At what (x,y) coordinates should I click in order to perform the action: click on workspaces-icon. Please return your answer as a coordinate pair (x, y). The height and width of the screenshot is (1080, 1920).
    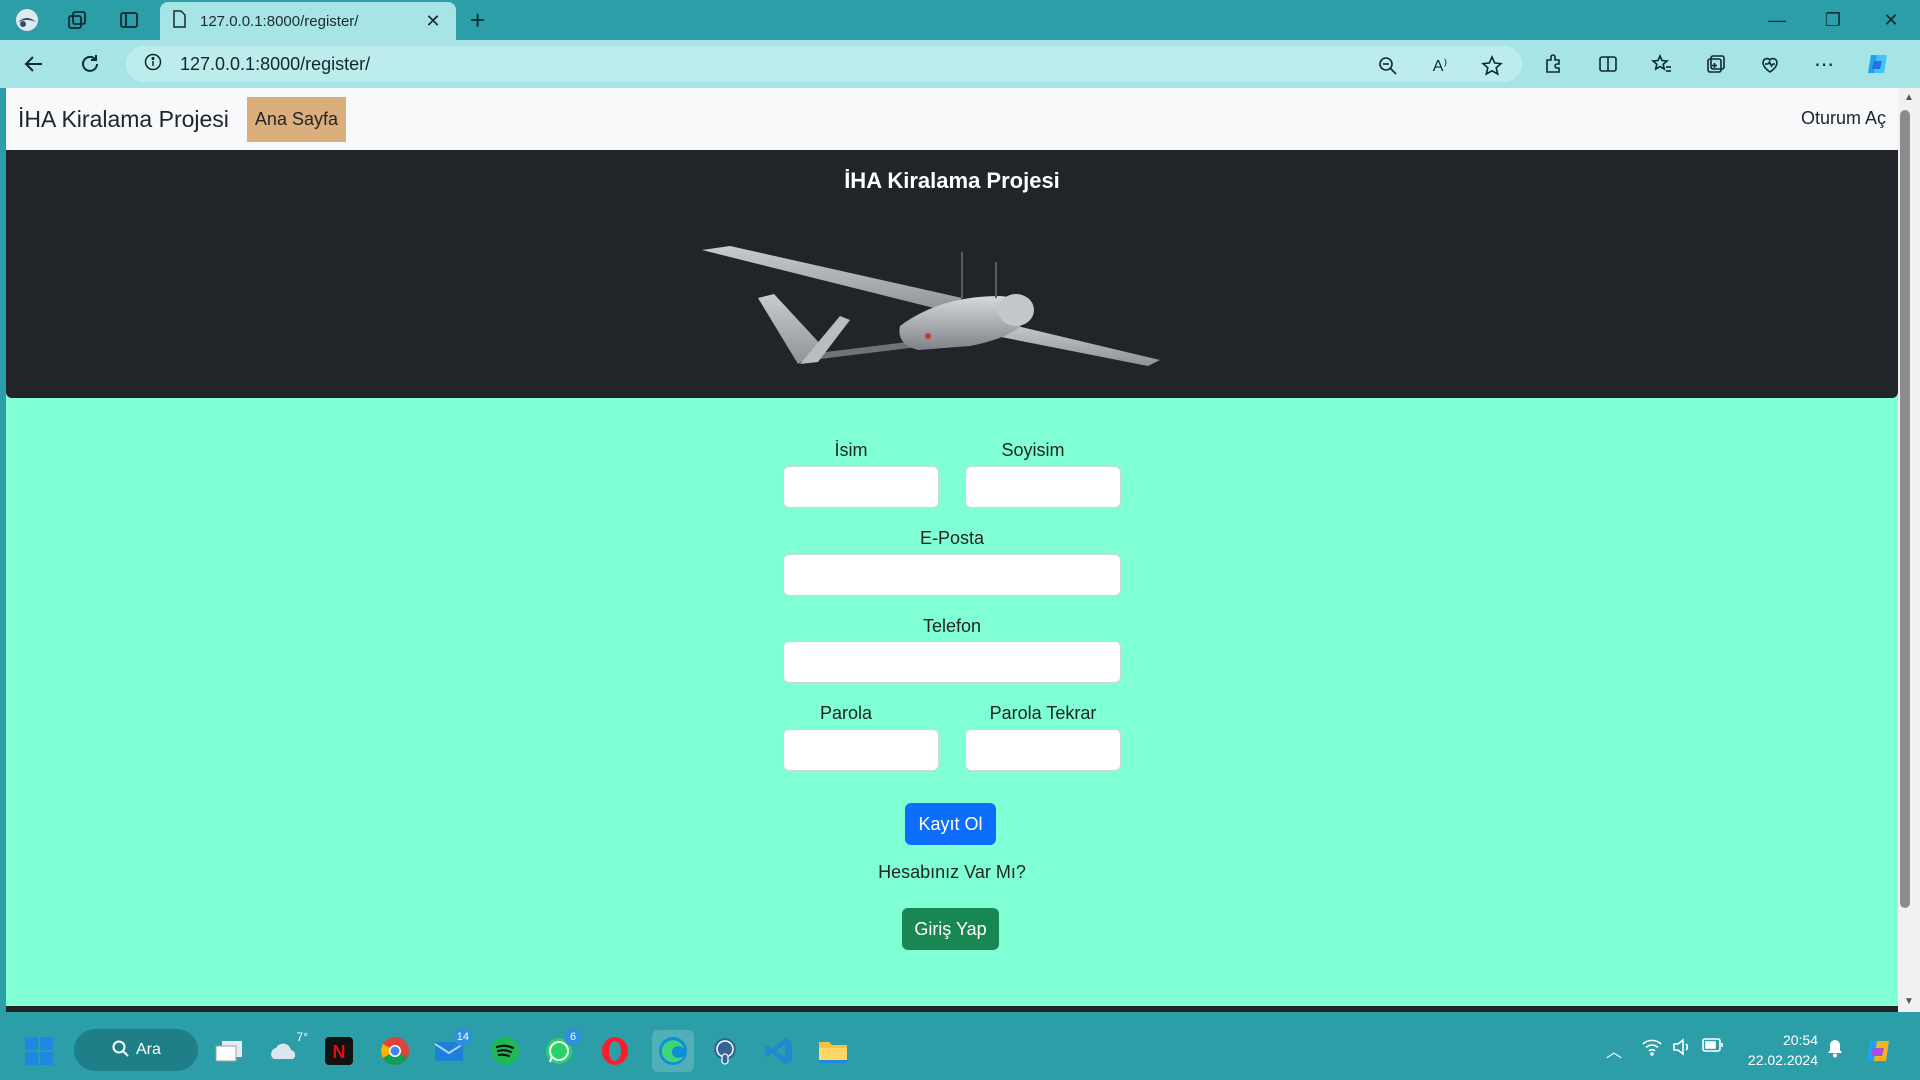
    Looking at the image, I should click on (77, 20).